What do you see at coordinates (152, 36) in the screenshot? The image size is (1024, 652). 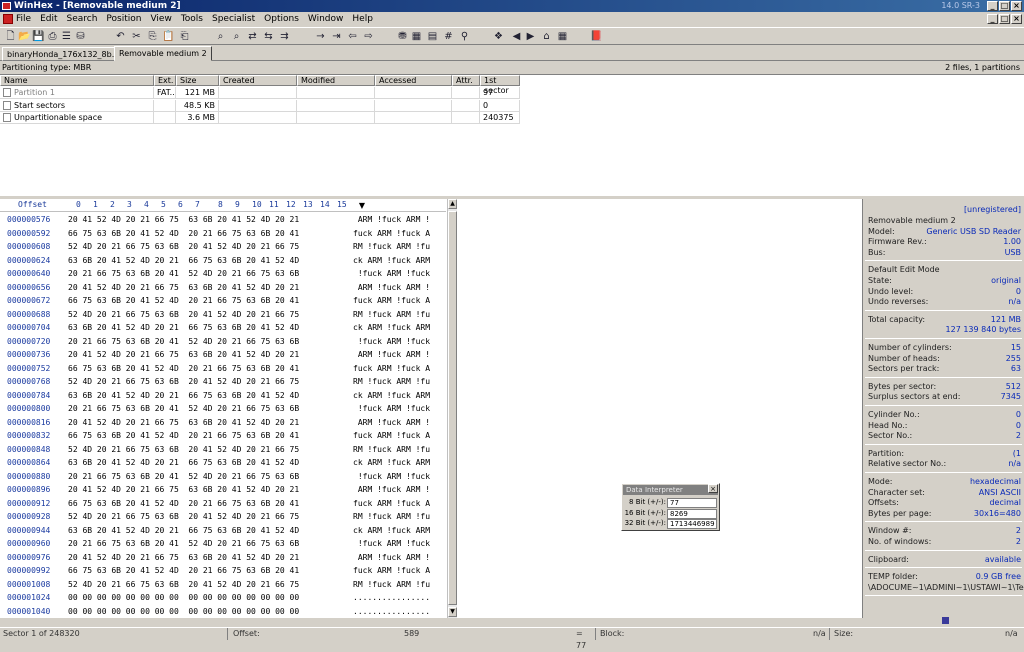 I see `copy-icon: ⎘` at bounding box center [152, 36].